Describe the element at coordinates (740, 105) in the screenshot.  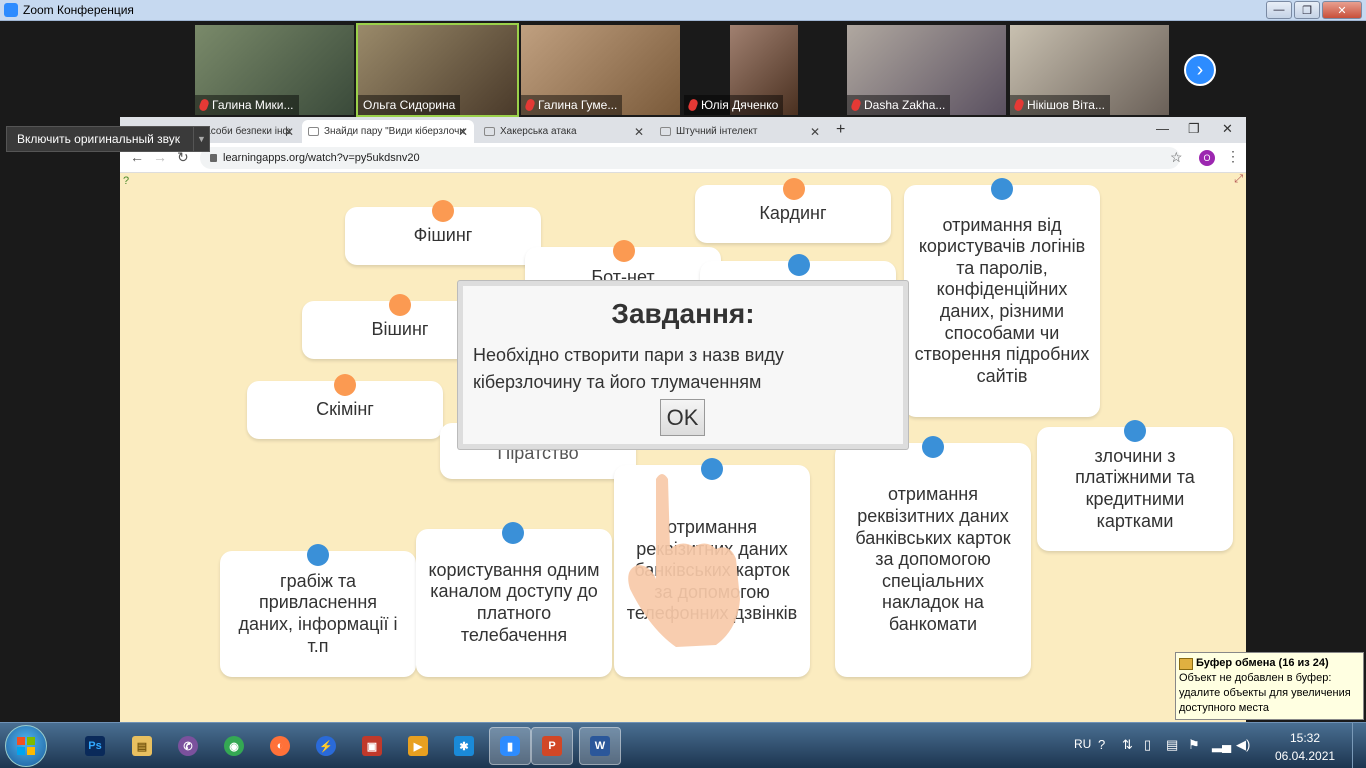
I see `participant-name: Юлія Дяченко` at that location.